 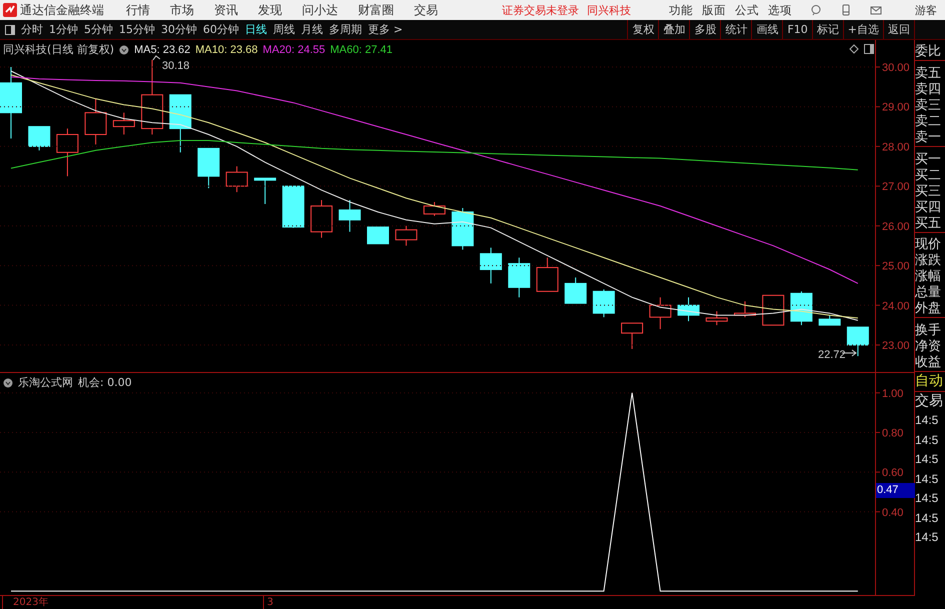 What do you see at coordinates (893, 433) in the screenshot?
I see `axis-tick-label: 0.80` at bounding box center [893, 433].